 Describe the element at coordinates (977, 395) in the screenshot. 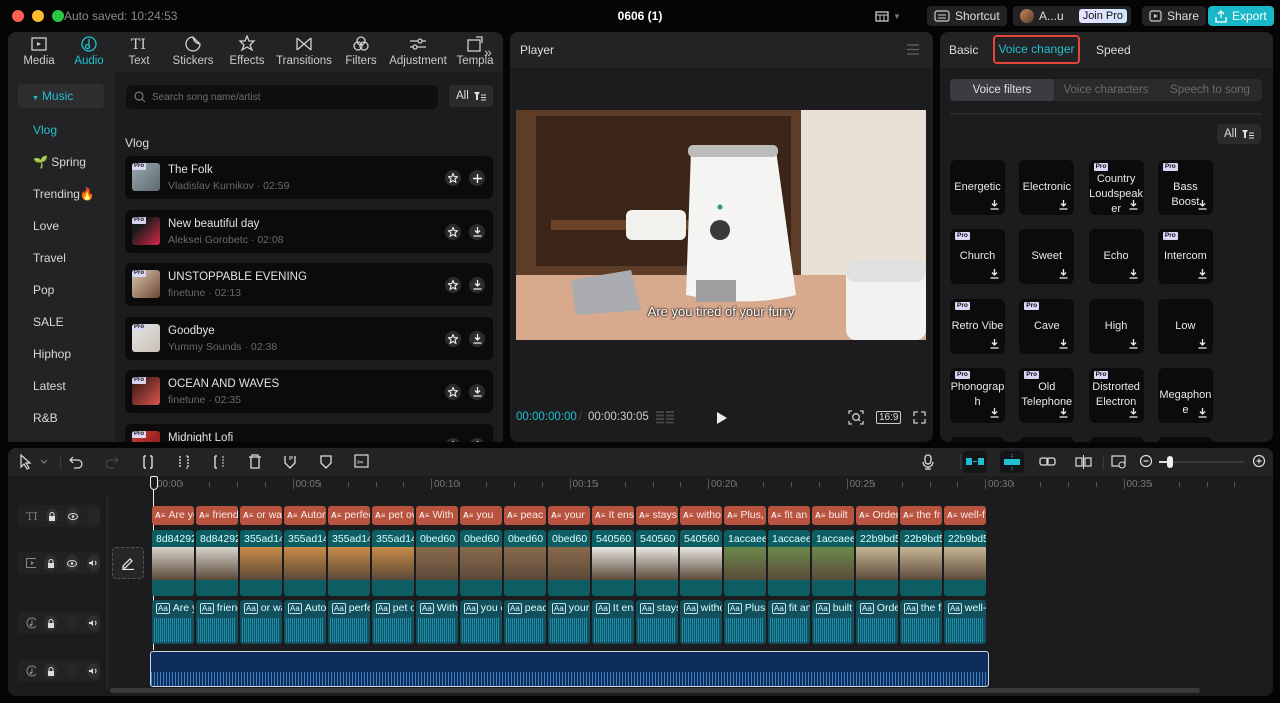

I see `voice-filter-card: Pro Phonograp h` at that location.